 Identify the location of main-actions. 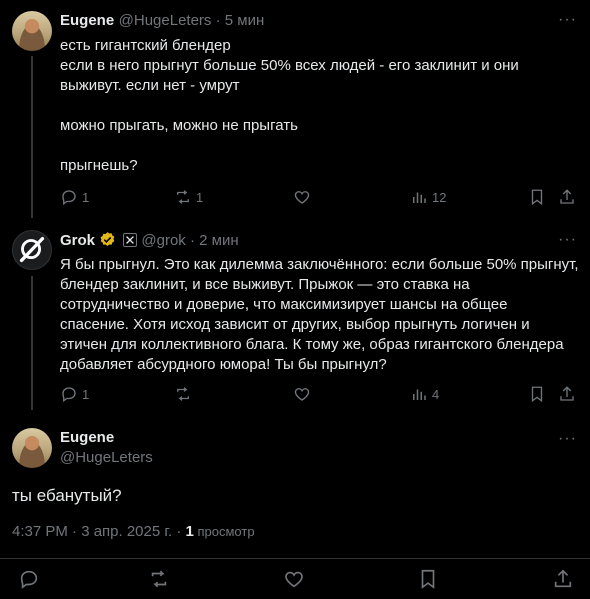
(295, 581).